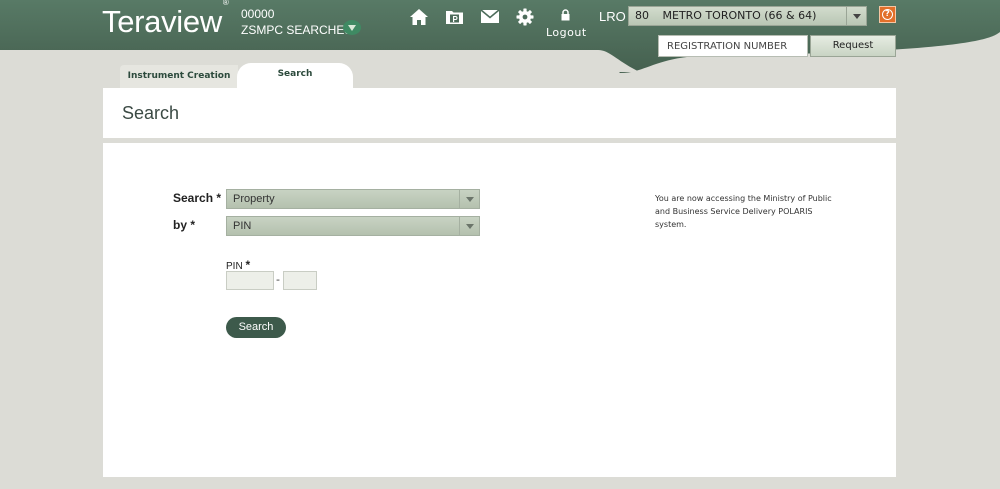  Describe the element at coordinates (525, 19) in the screenshot. I see `settings-icon` at that location.